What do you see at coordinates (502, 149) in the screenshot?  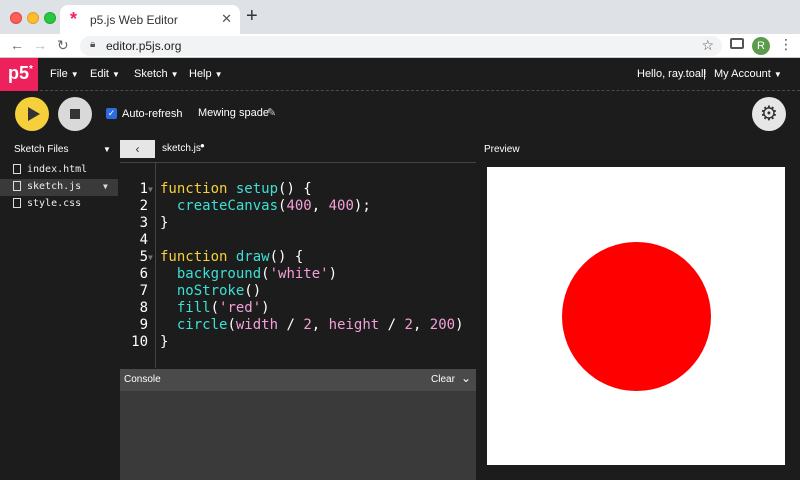 I see `preview-label: Preview` at bounding box center [502, 149].